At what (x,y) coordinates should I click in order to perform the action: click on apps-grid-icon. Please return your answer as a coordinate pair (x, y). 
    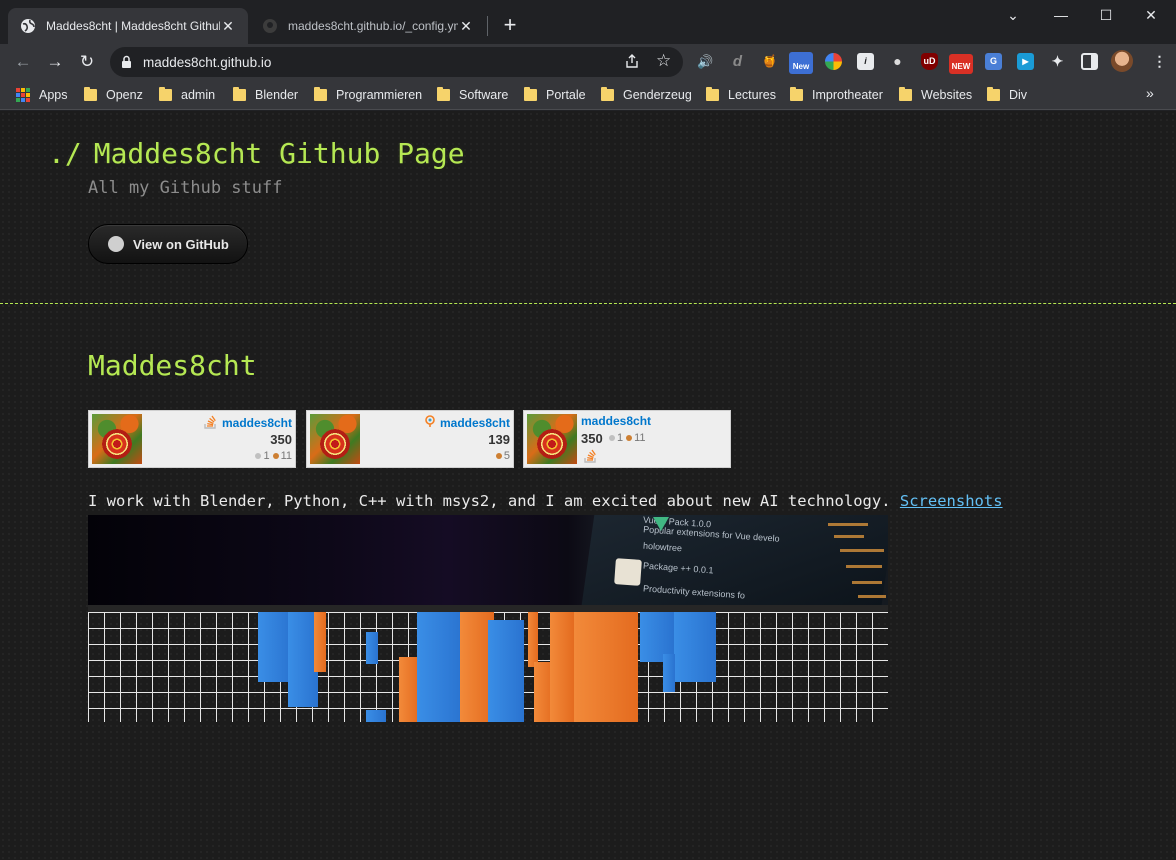
    Looking at the image, I should click on (23, 95).